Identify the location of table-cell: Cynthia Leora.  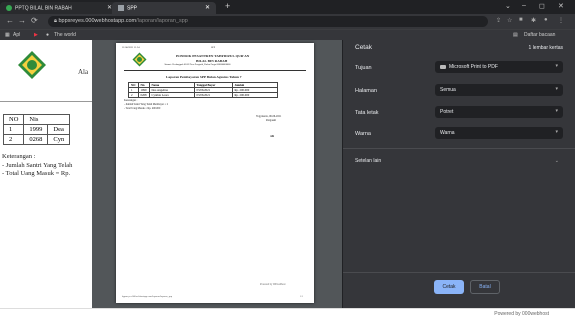
(171, 95).